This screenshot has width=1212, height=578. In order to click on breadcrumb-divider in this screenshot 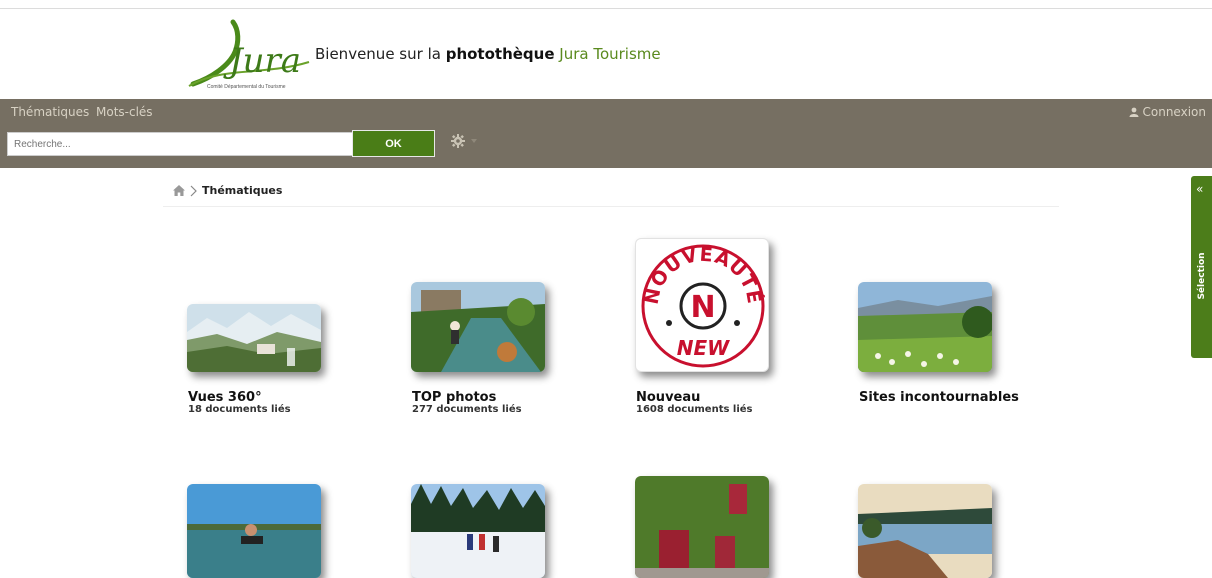, I will do `click(611, 206)`.